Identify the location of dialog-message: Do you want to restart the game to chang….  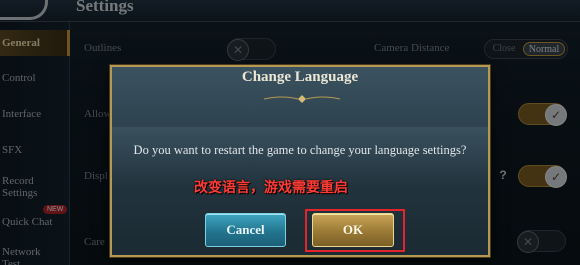
(300, 150).